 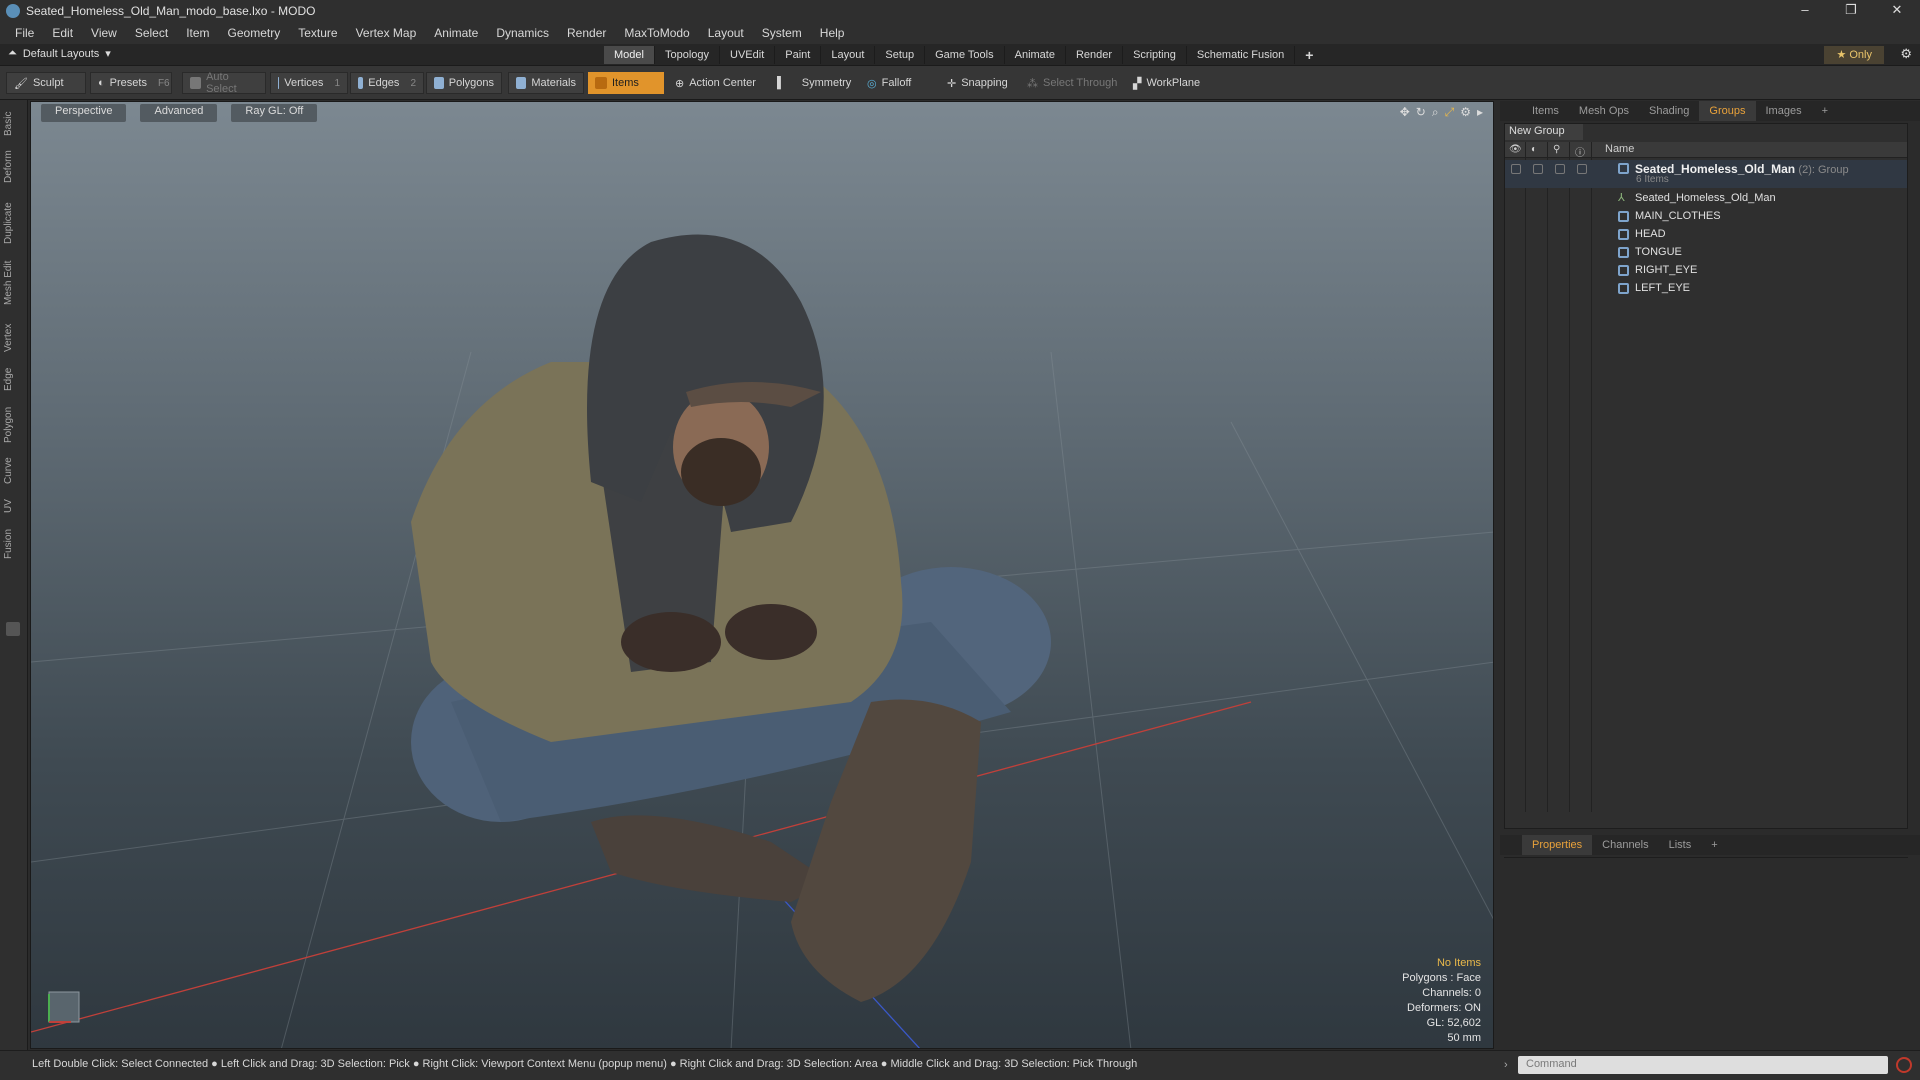 I want to click on tab-uvedit: UVEdit, so click(x=748, y=55).